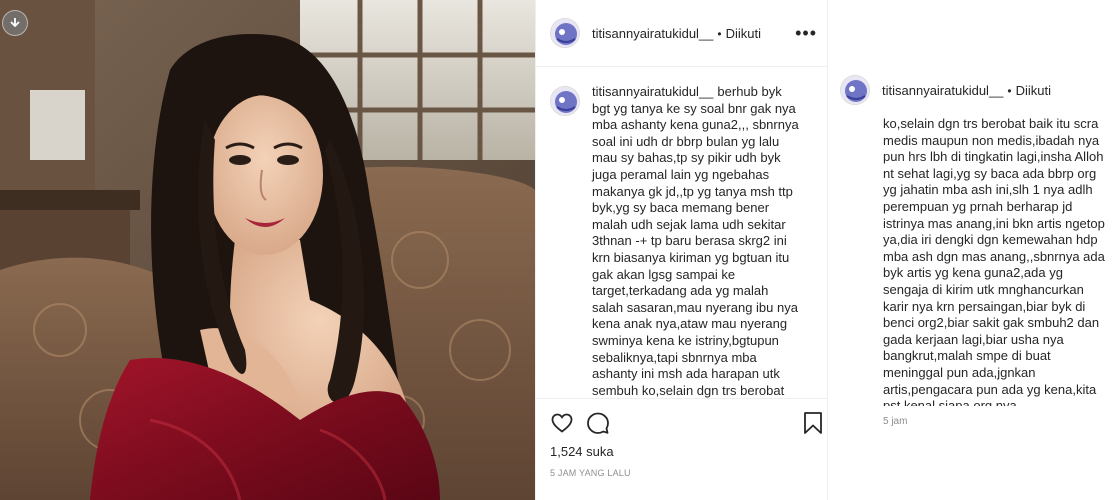 Image resolution: width=1118 pixels, height=500 pixels. Describe the element at coordinates (590, 473) in the screenshot. I see `post-timestamp: 5 JAM YANG LALU` at that location.